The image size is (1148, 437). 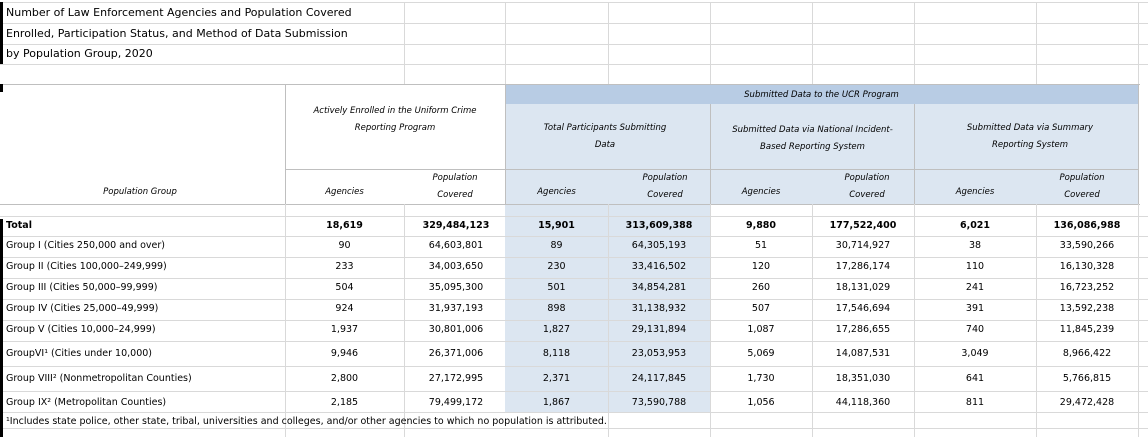 I want to click on header-population-1: Population Covered, so click(x=455, y=186).